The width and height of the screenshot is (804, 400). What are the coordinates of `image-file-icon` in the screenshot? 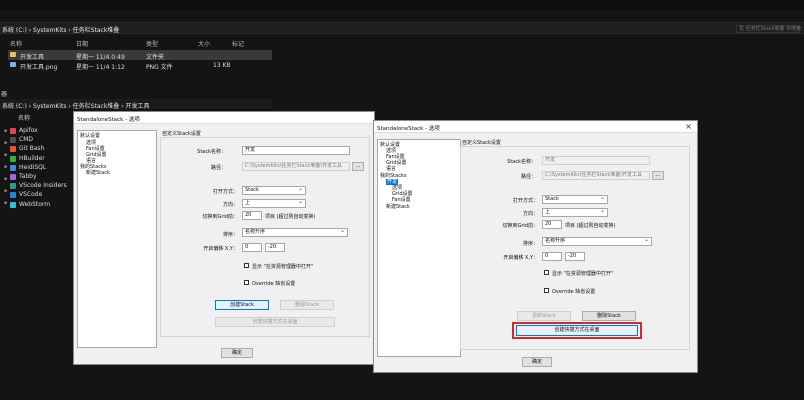 It's located at (13, 64).